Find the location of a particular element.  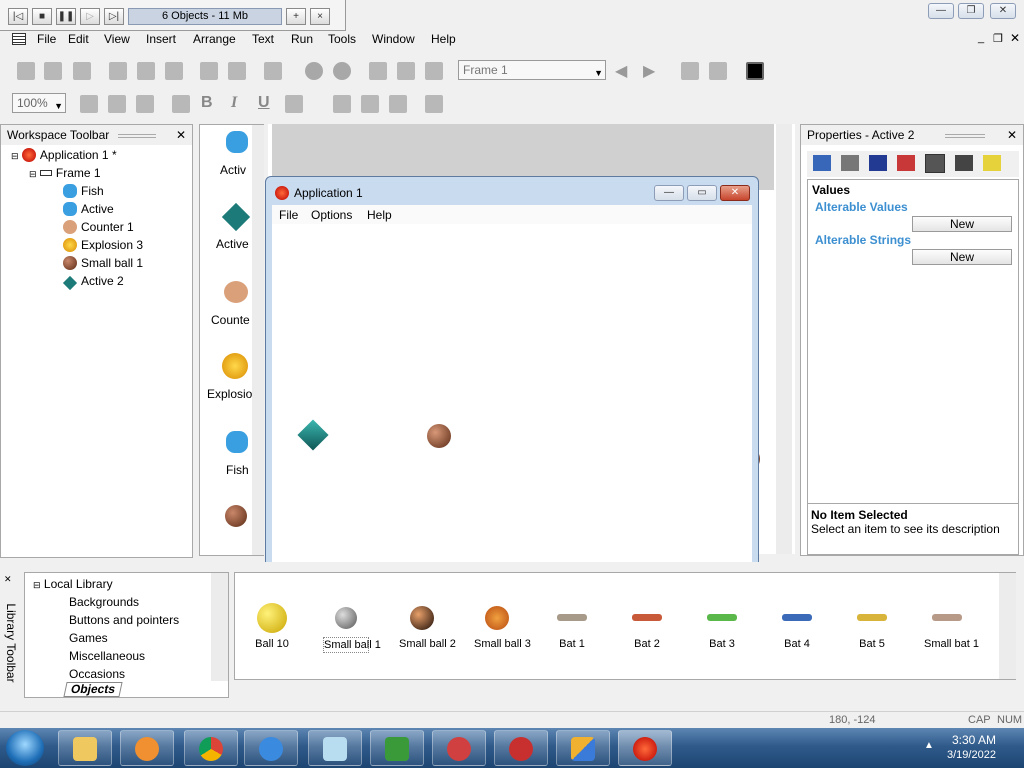

tree-item-active: Active is located at coordinates (88, 209).